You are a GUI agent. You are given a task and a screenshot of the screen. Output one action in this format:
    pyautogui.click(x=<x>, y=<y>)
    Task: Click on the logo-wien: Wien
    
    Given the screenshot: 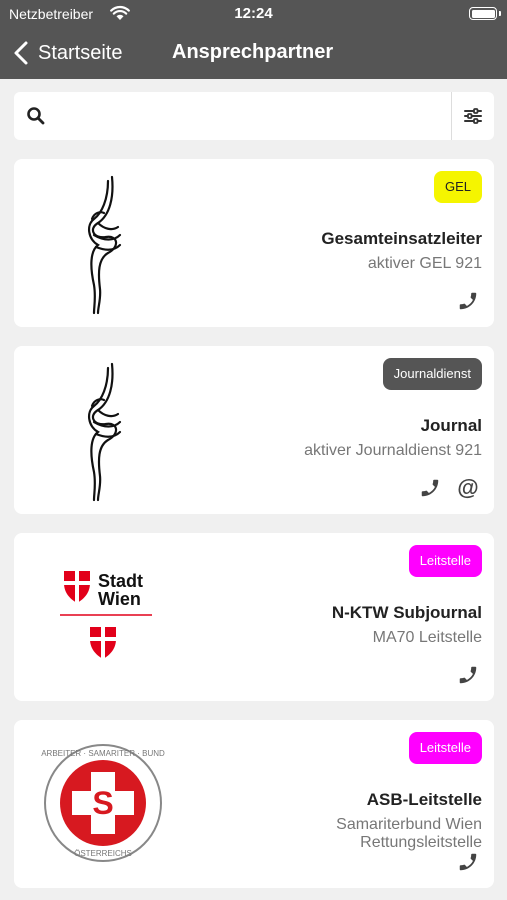 What is the action you would take?
    pyautogui.click(x=119, y=599)
    